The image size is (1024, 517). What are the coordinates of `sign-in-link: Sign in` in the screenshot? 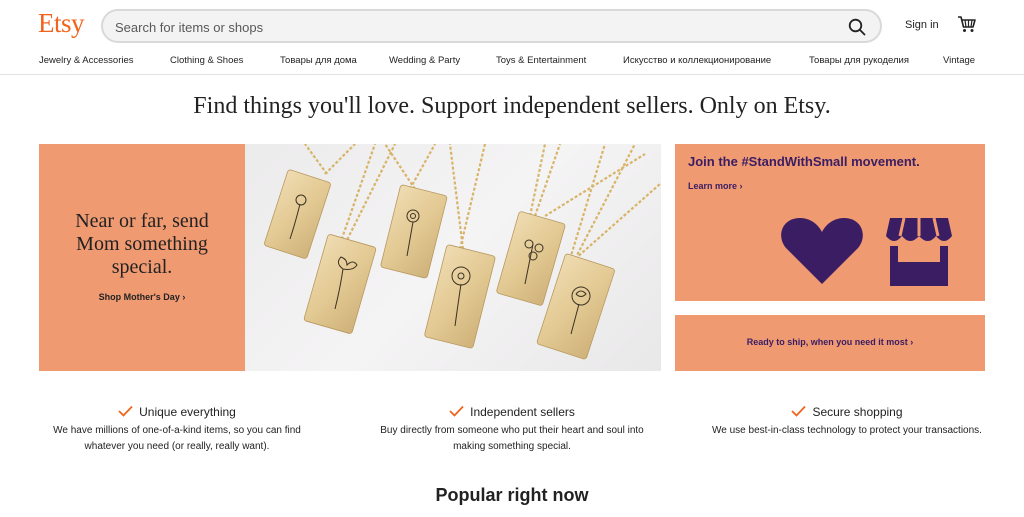 It's located at (922, 25).